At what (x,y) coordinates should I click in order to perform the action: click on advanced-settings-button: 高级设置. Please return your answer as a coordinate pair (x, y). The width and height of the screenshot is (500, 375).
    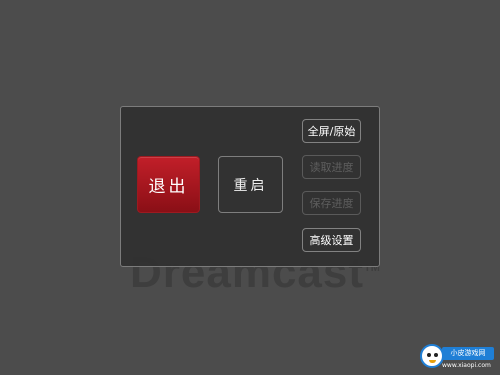
    Looking at the image, I should click on (331, 240).